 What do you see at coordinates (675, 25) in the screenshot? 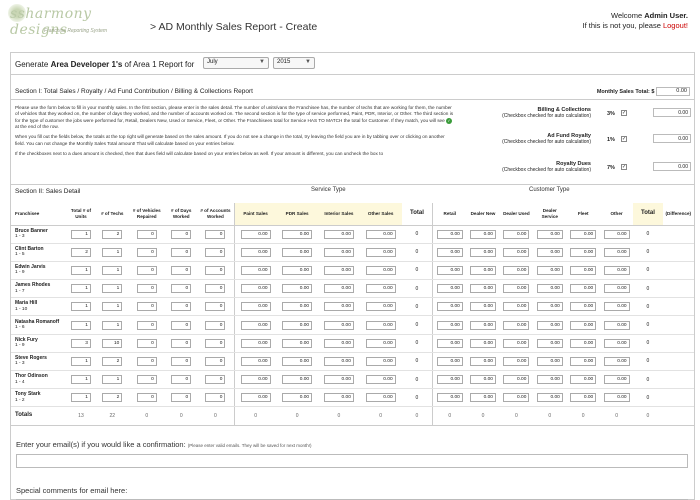
I see `logout-link: Logout!` at bounding box center [675, 25].